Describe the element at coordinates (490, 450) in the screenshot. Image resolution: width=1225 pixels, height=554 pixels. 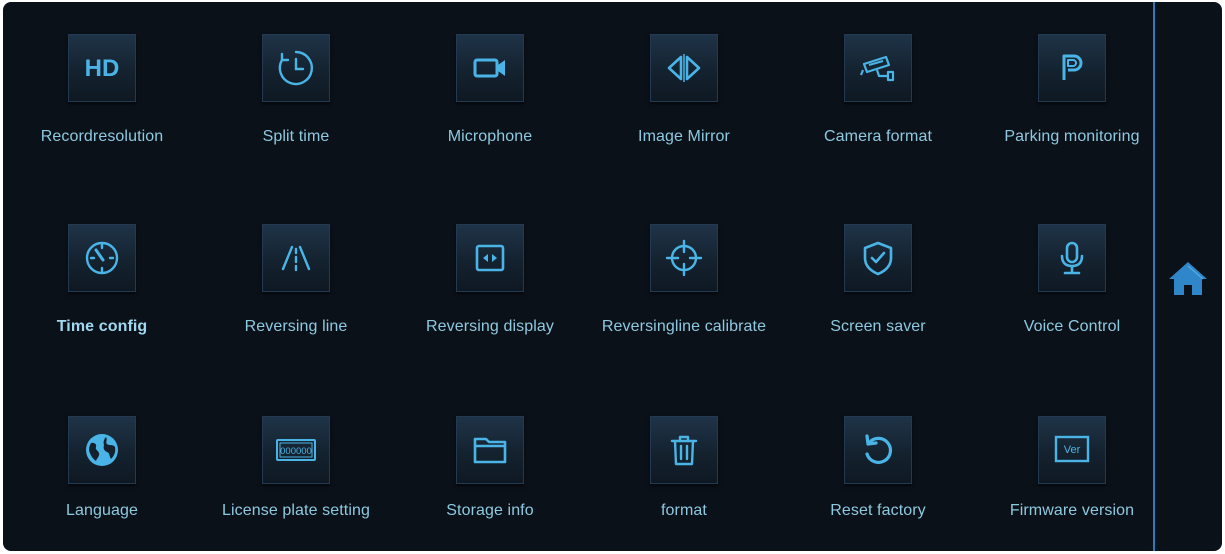
I see `folder-icon` at that location.